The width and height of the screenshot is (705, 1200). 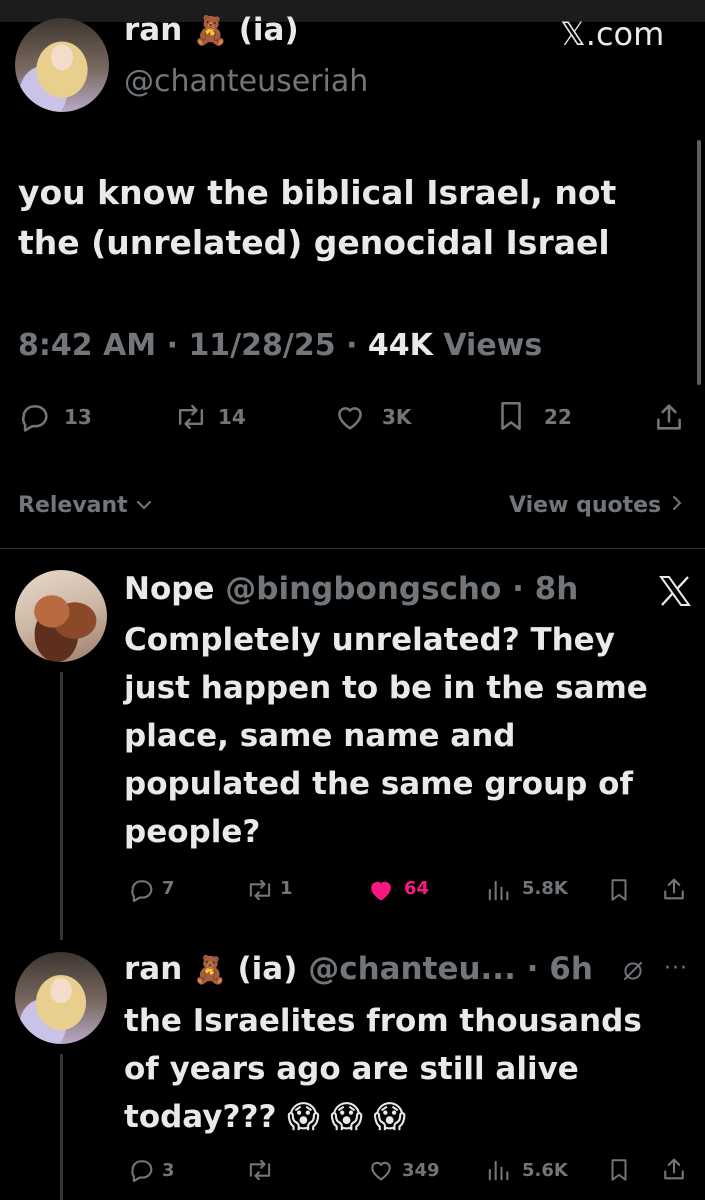 I want to click on view-quotes-label: View quotes, so click(x=585, y=505).